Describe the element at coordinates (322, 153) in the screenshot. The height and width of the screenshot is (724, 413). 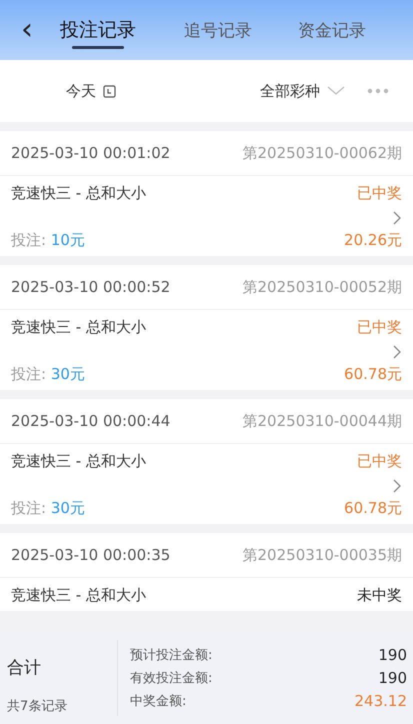
I see `period-number: 第20250310-00062期` at that location.